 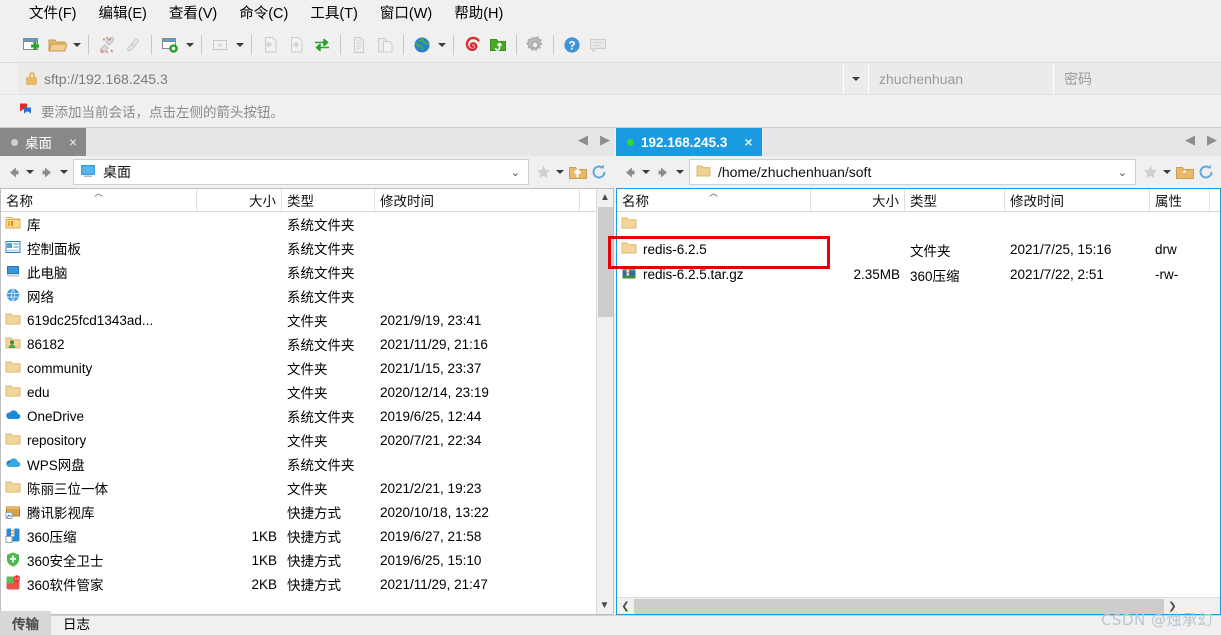 What do you see at coordinates (307, 344) in the screenshot?
I see `table-row: 86182 系统文件夹 2021/11/29, 21:16` at bounding box center [307, 344].